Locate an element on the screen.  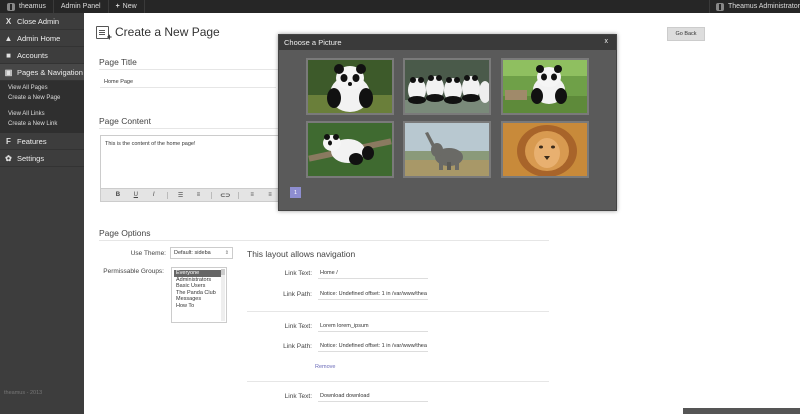
modal-header: Choose a Picture x is located at coordinates (447, 42).